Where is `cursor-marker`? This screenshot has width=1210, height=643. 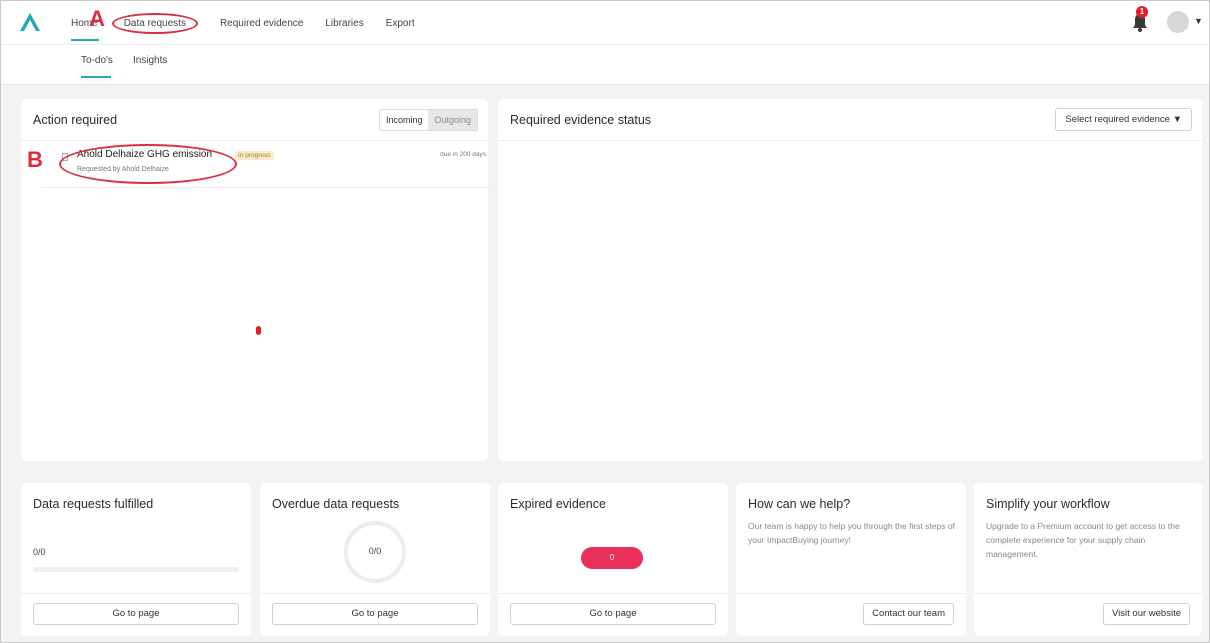 cursor-marker is located at coordinates (258, 330).